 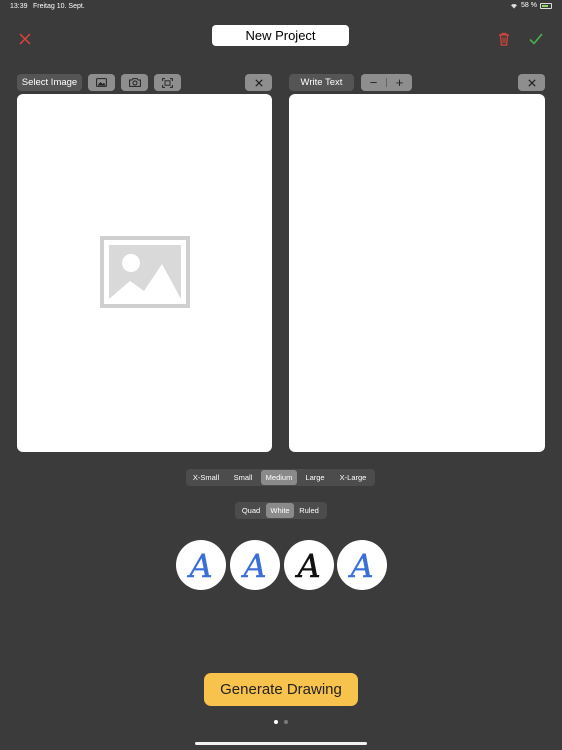 I want to click on page-dot, so click(x=286, y=722).